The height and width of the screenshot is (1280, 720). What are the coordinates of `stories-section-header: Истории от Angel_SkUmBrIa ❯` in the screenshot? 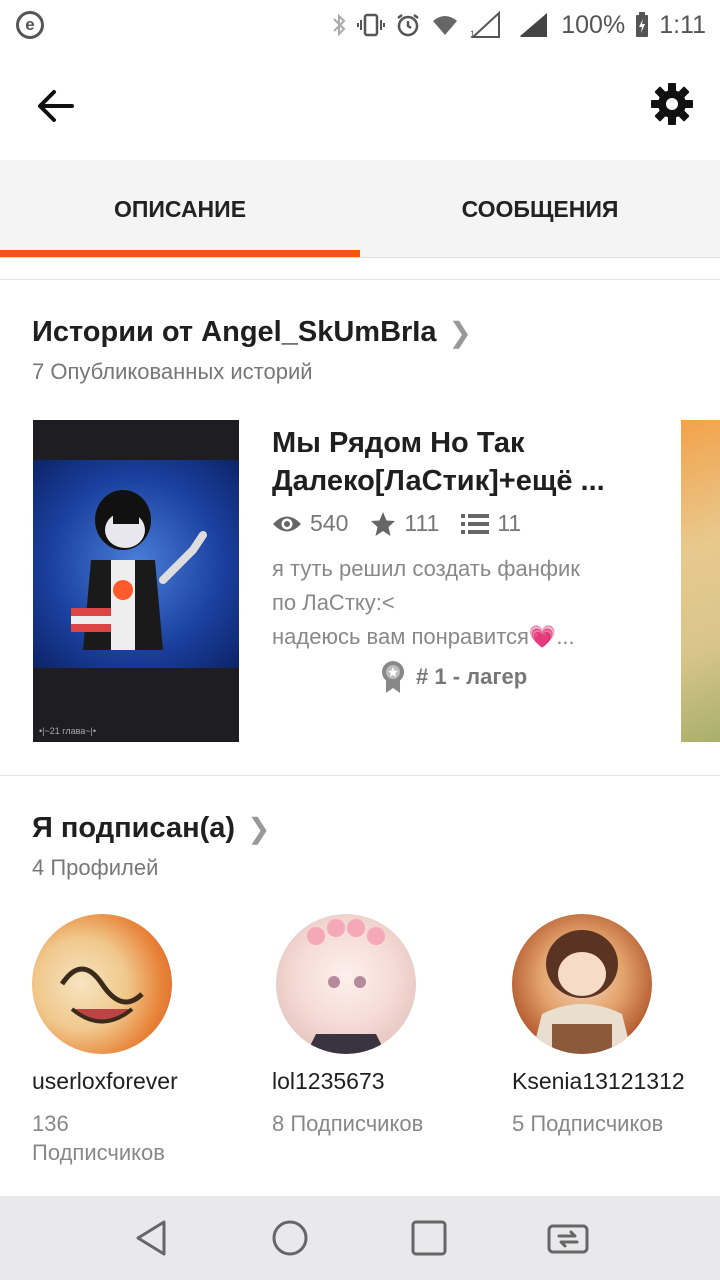 It's located at (252, 332).